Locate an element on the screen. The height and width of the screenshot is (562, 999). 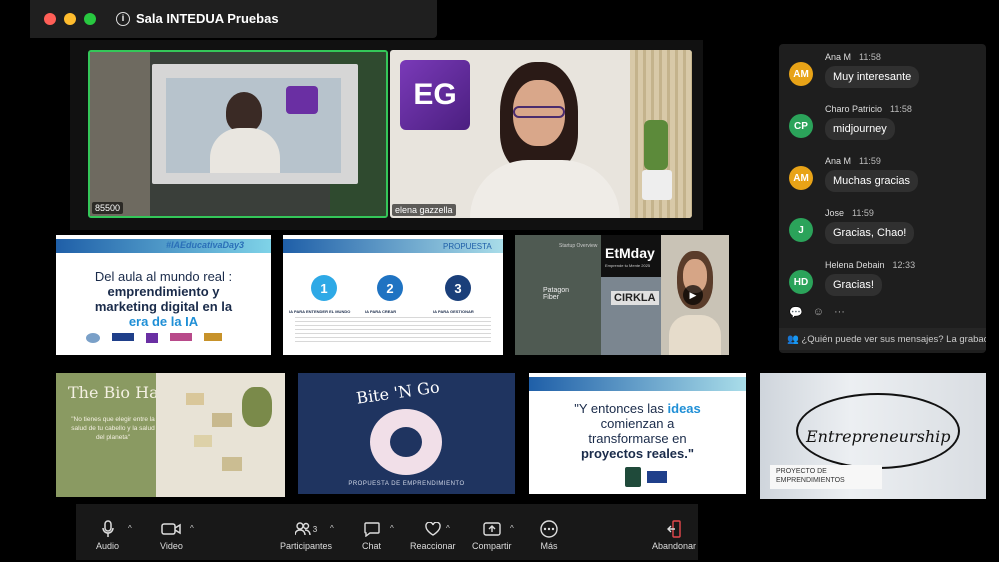
participants-button: 3 Participantes is located at coordinates (306, 535).